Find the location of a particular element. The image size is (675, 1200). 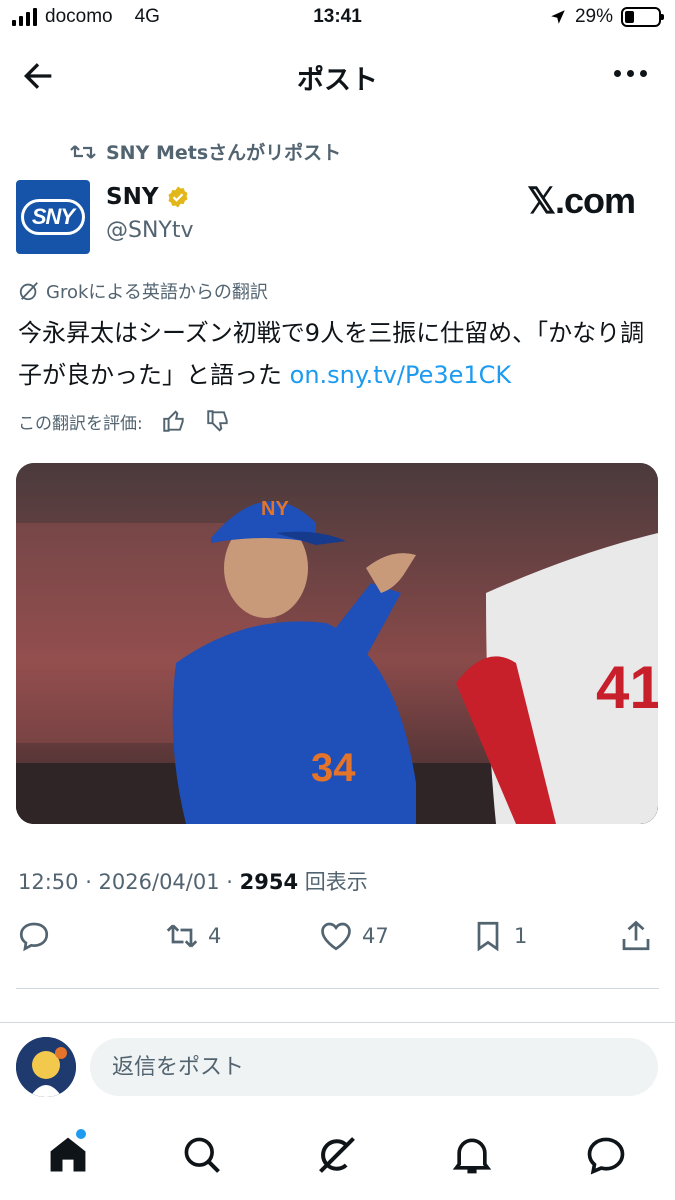

bell-icon is located at coordinates (472, 1156).